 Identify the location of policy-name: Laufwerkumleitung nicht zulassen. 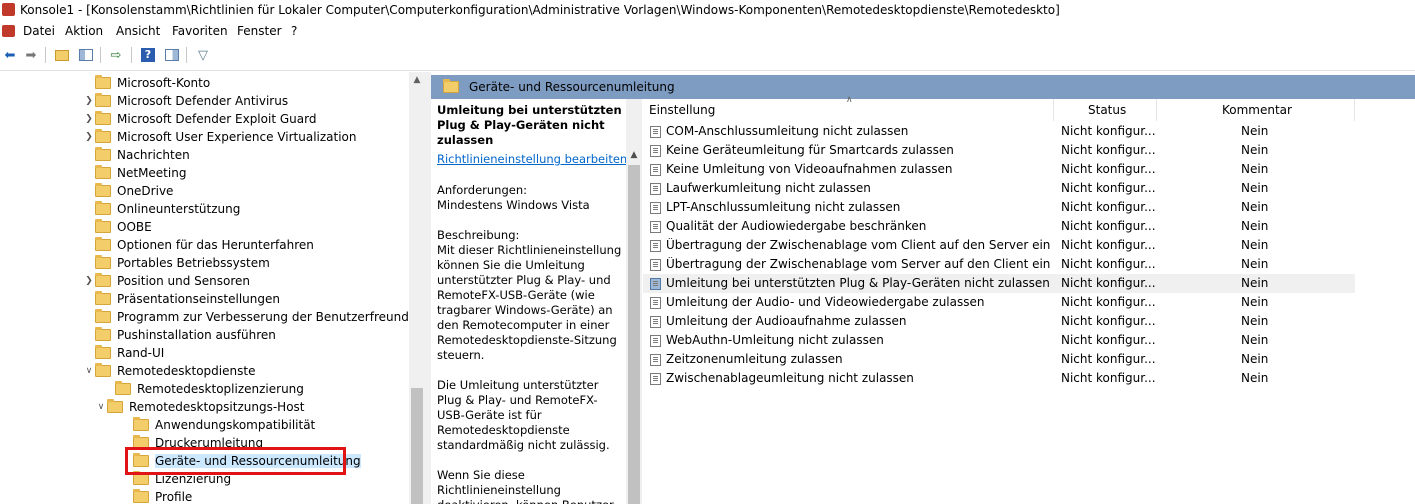
(768, 188).